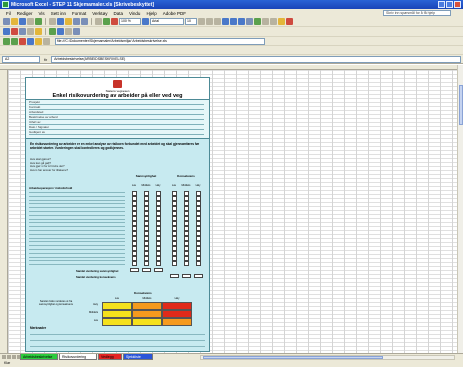  Describe the element at coordinates (441, 4) in the screenshot. I see `minimize-button` at that location.